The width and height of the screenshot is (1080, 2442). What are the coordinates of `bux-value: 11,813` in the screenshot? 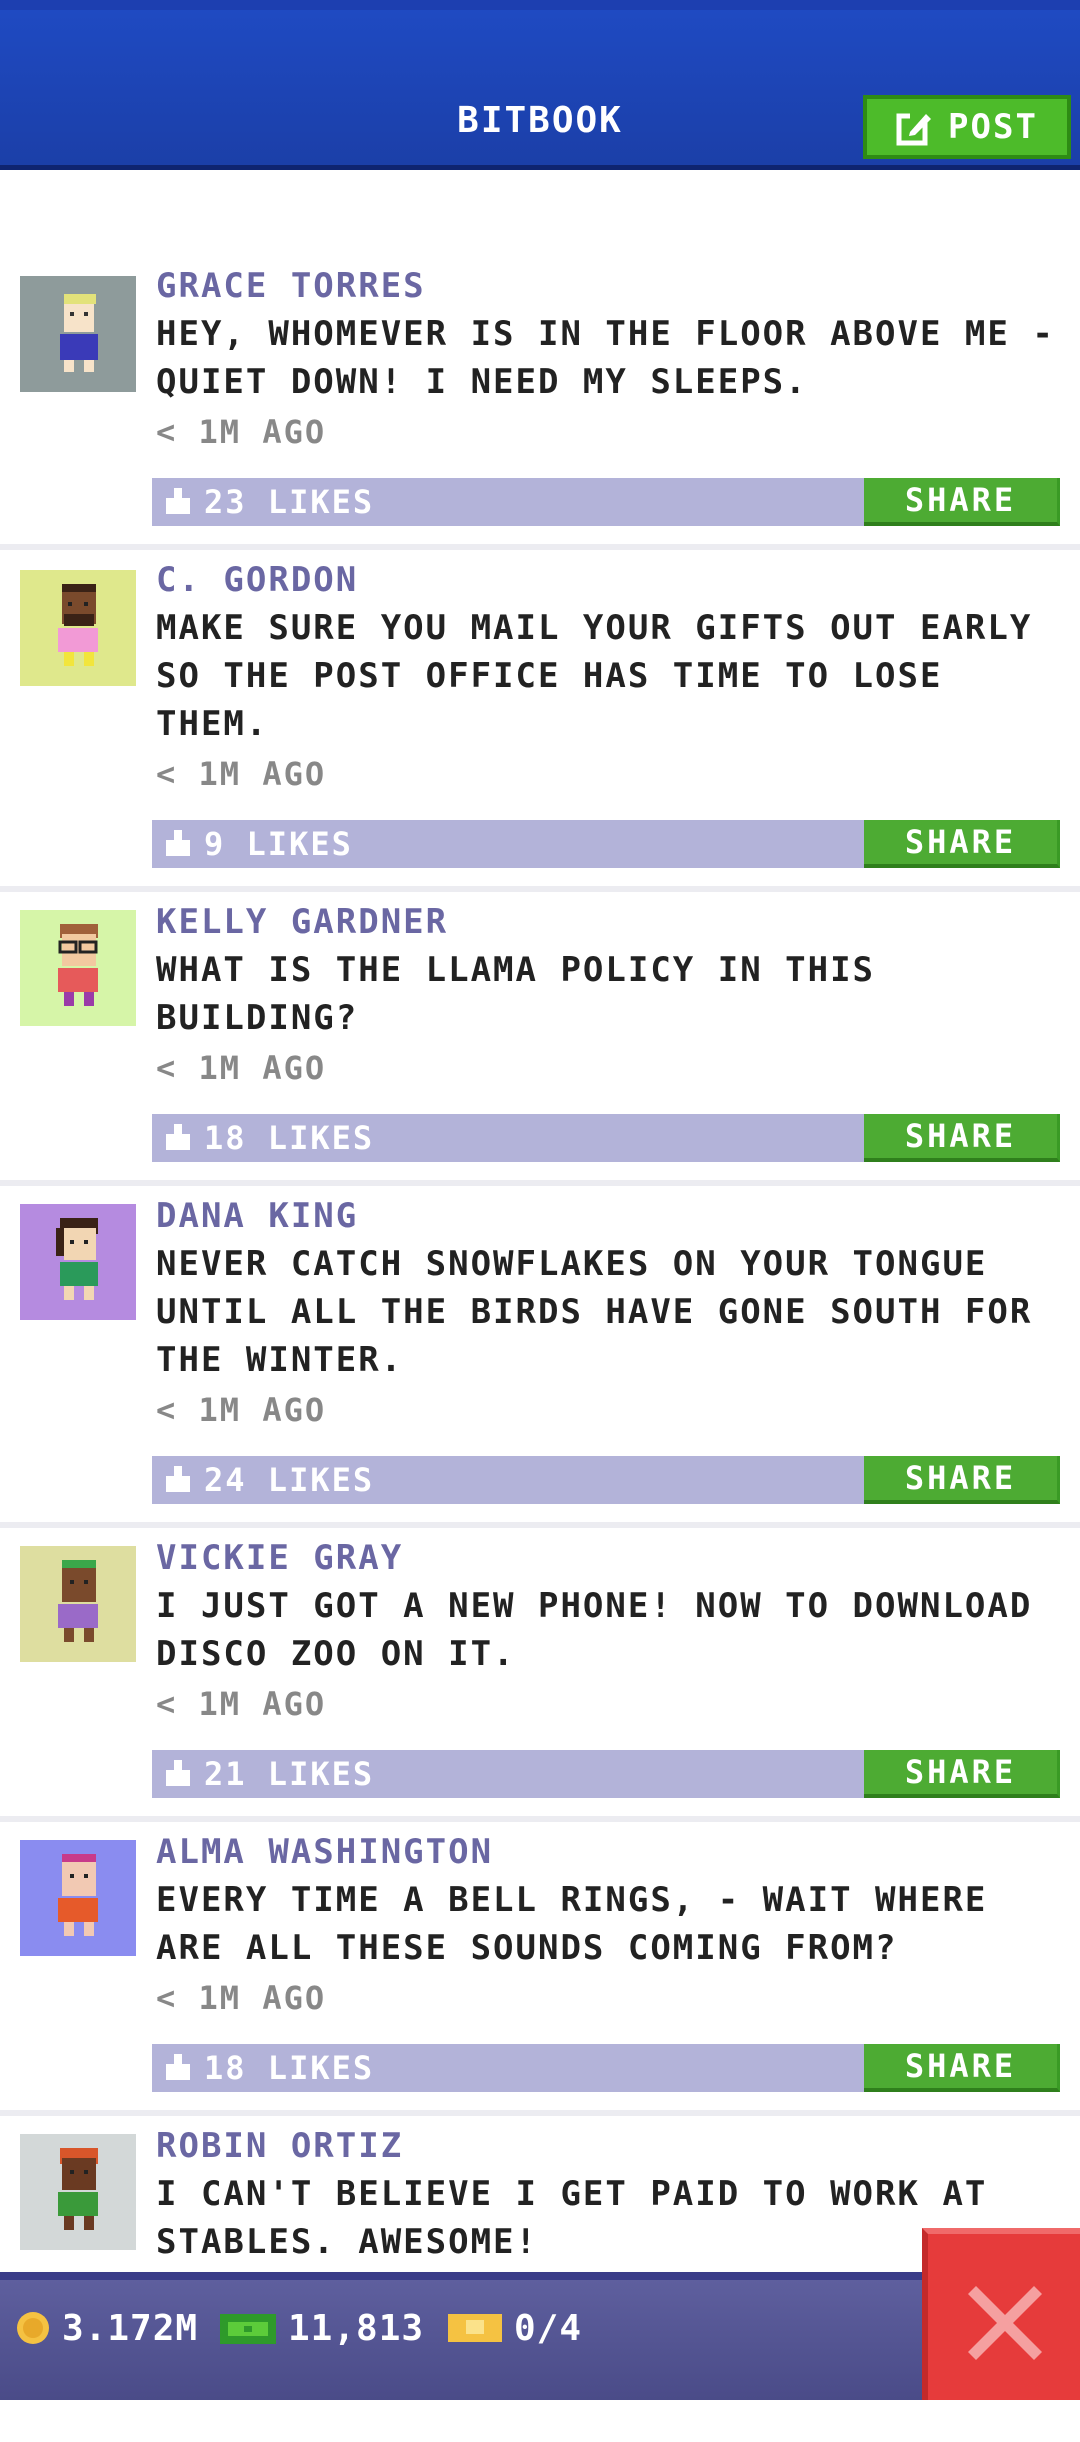 It's located at (356, 2328).